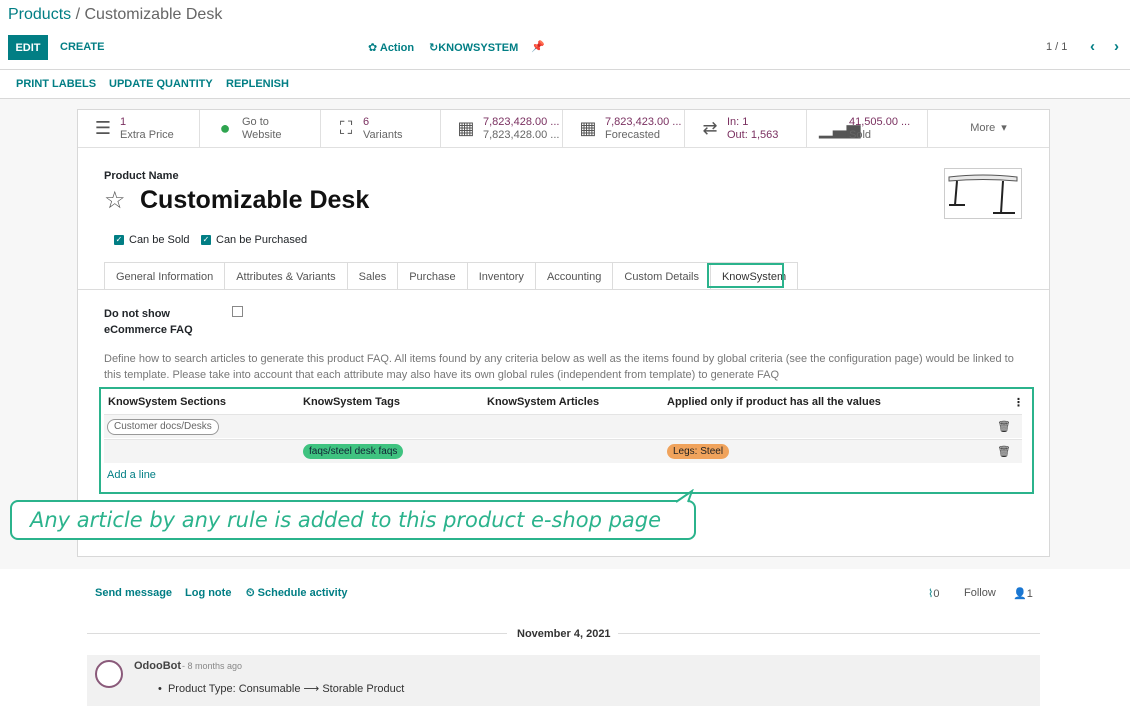 The height and width of the screenshot is (706, 1130). I want to click on refresh-icon: ↻, so click(434, 48).